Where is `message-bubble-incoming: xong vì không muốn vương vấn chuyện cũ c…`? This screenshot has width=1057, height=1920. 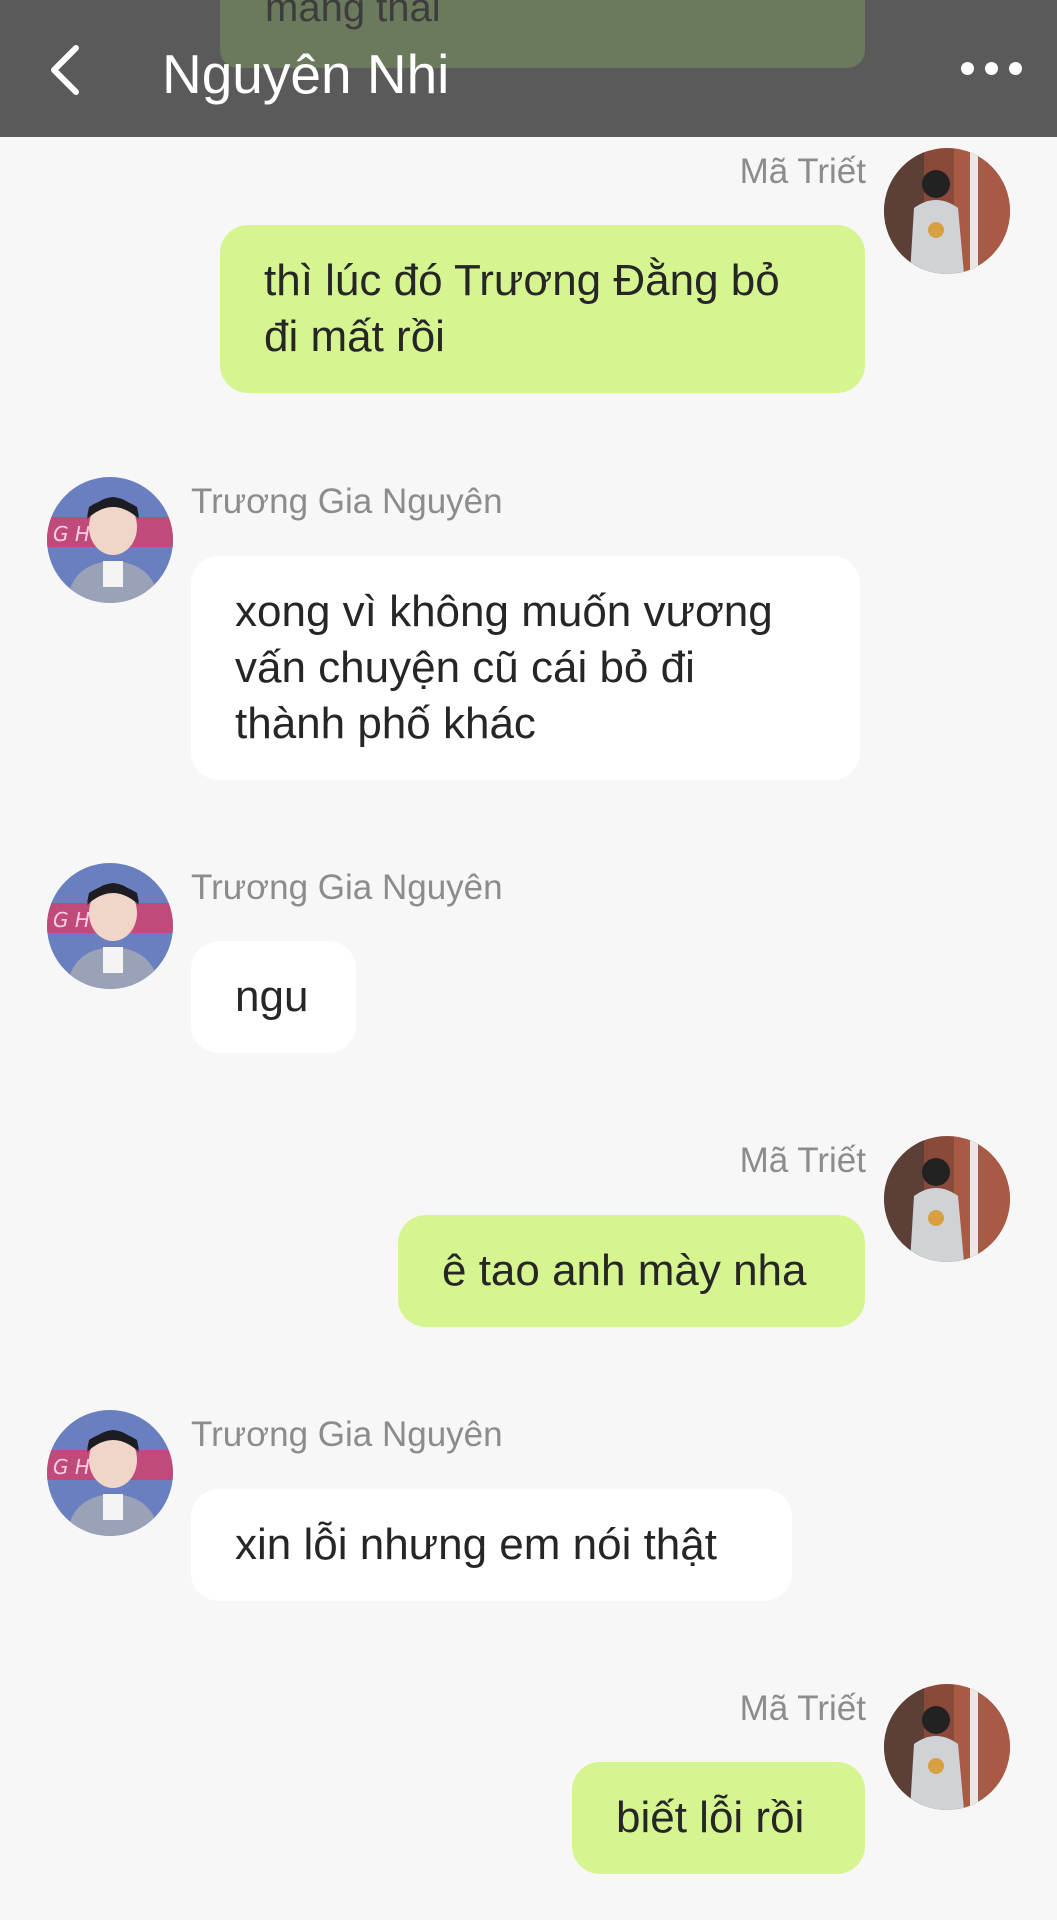
message-bubble-incoming: xong vì không muốn vương vấn chuyện cũ c… is located at coordinates (525, 668).